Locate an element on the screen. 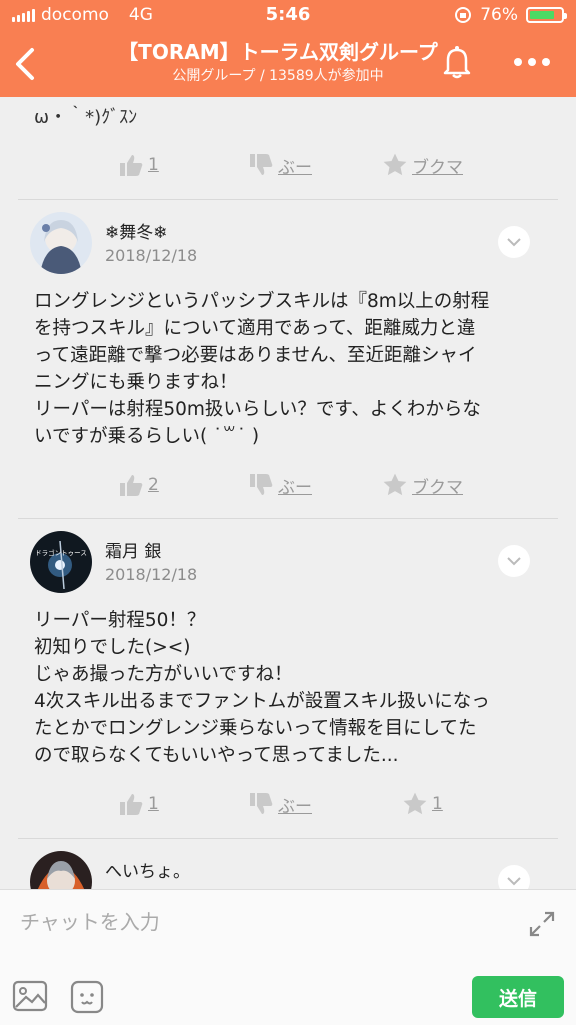  more-icon is located at coordinates (534, 62).